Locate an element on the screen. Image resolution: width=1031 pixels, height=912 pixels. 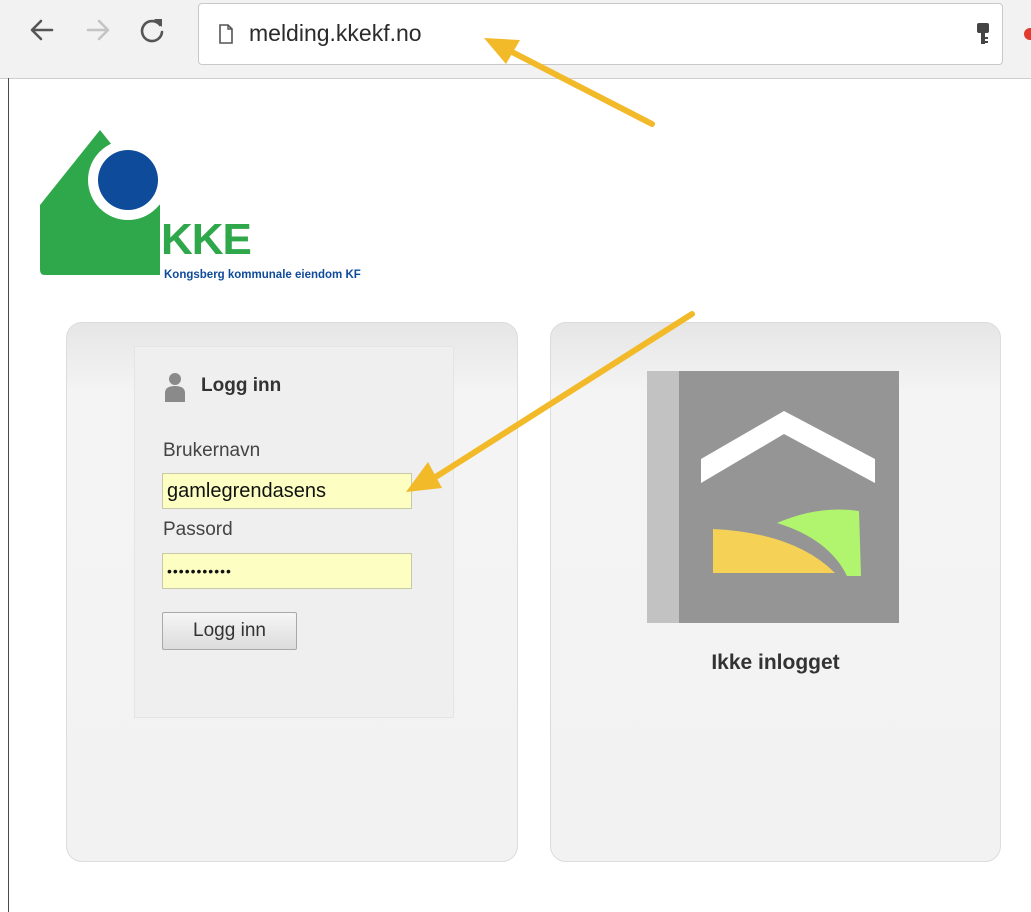
extension-icon is located at coordinates (1027, 34).